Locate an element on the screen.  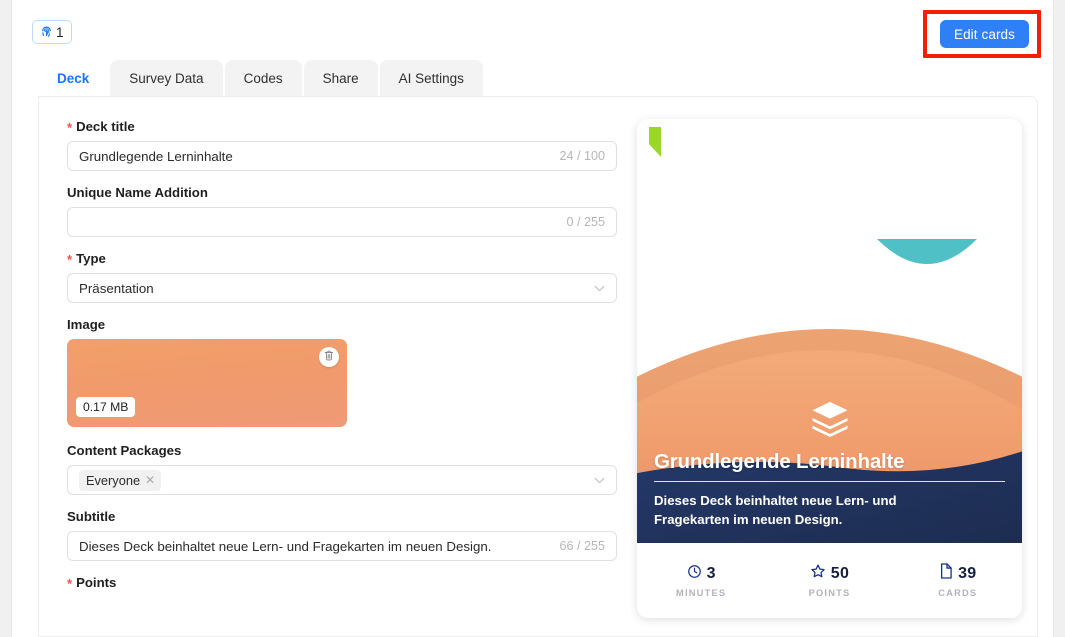
tab-ai-settings: AI Settings is located at coordinates (431, 78).